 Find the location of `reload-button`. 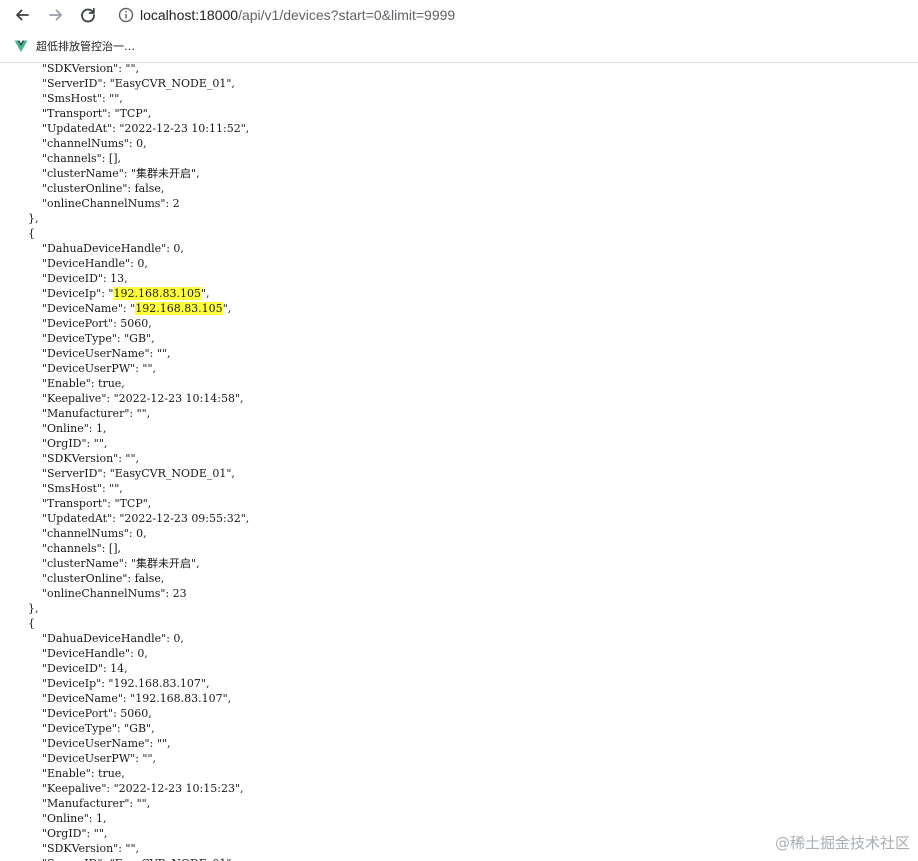

reload-button is located at coordinates (88, 15).